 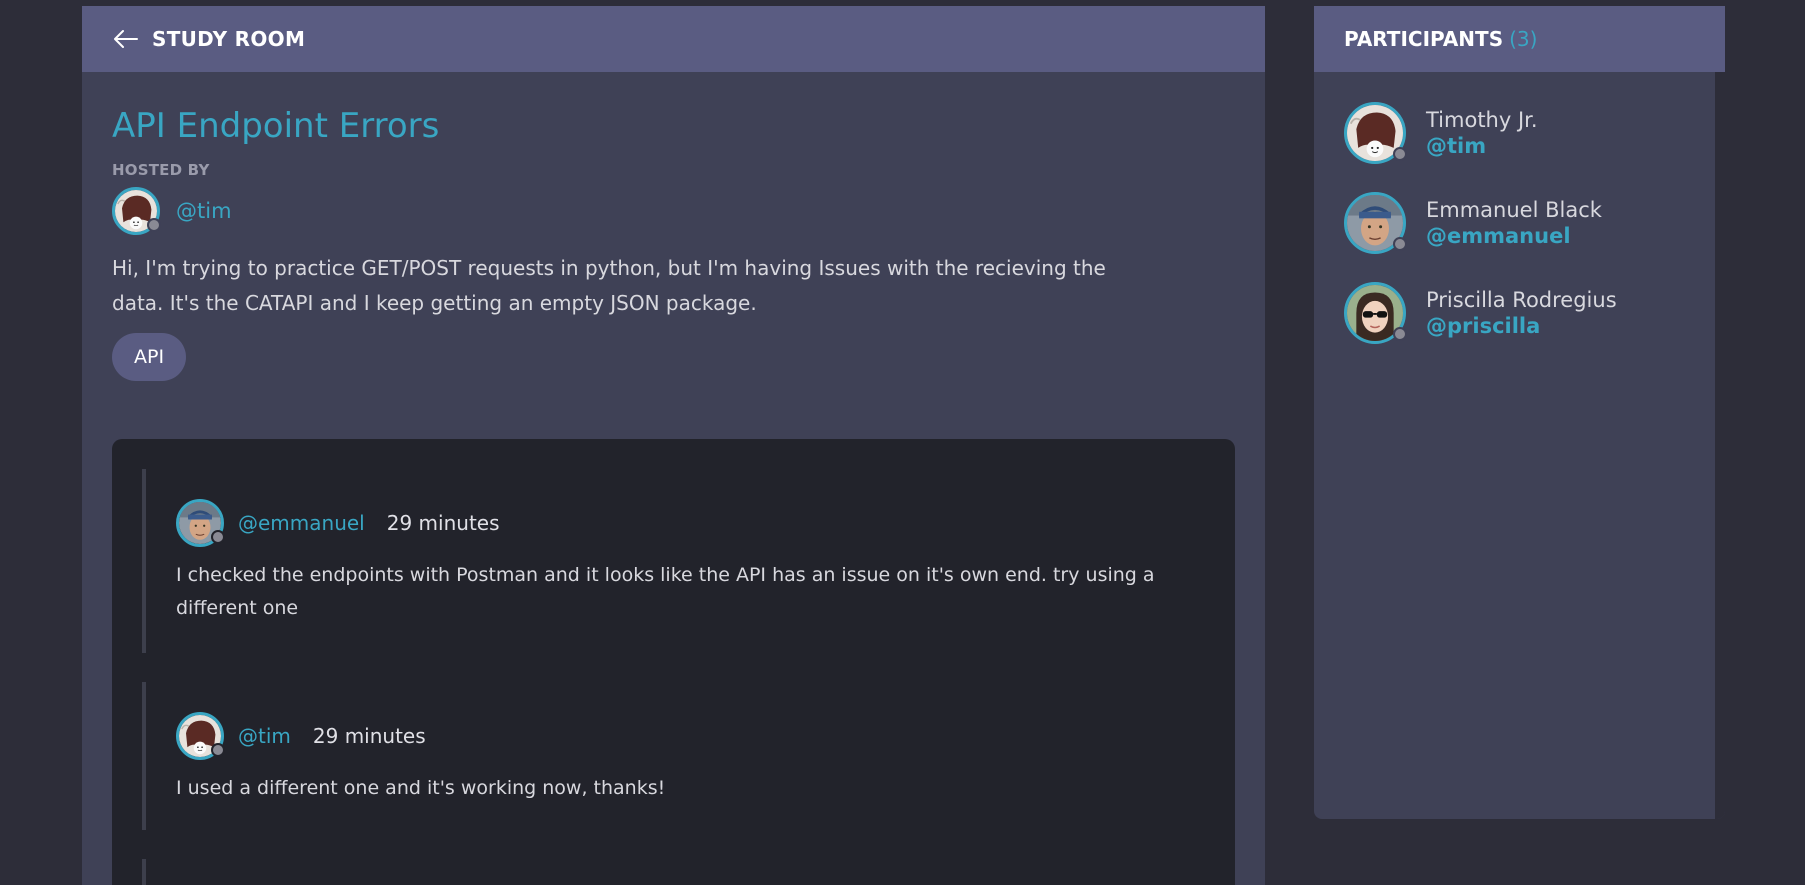 I want to click on participants-title: PARTICIPANTS, so click(x=1424, y=39).